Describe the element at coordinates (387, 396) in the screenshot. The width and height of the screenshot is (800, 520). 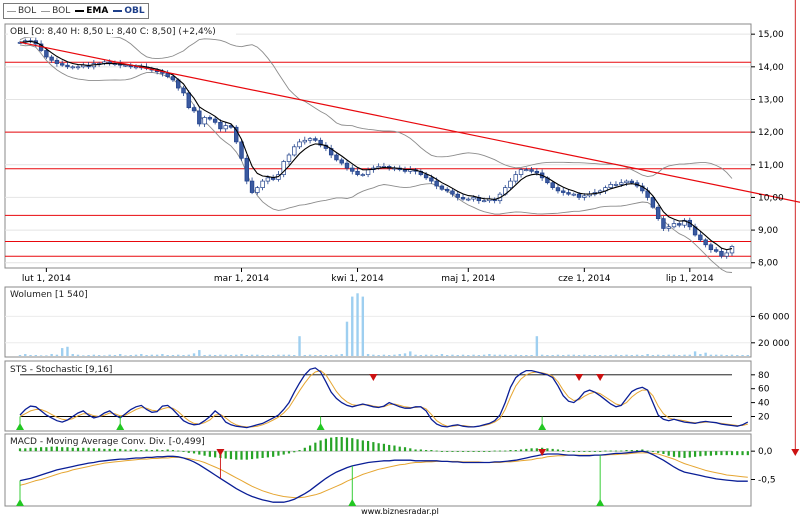
I see `stochastic-panel: 80 60 40 20 STS - Stochastic [9,16]` at that location.